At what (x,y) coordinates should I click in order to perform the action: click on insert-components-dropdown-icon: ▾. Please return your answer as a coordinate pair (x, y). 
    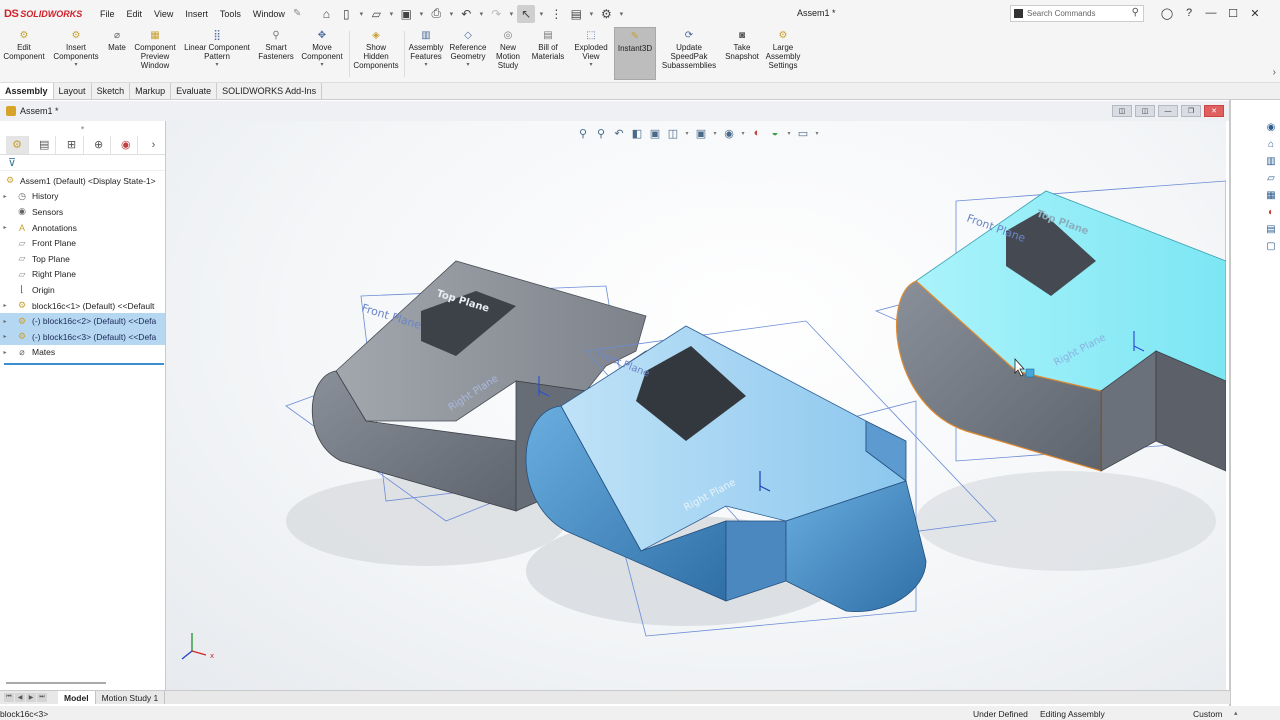
    Looking at the image, I should click on (76, 65).